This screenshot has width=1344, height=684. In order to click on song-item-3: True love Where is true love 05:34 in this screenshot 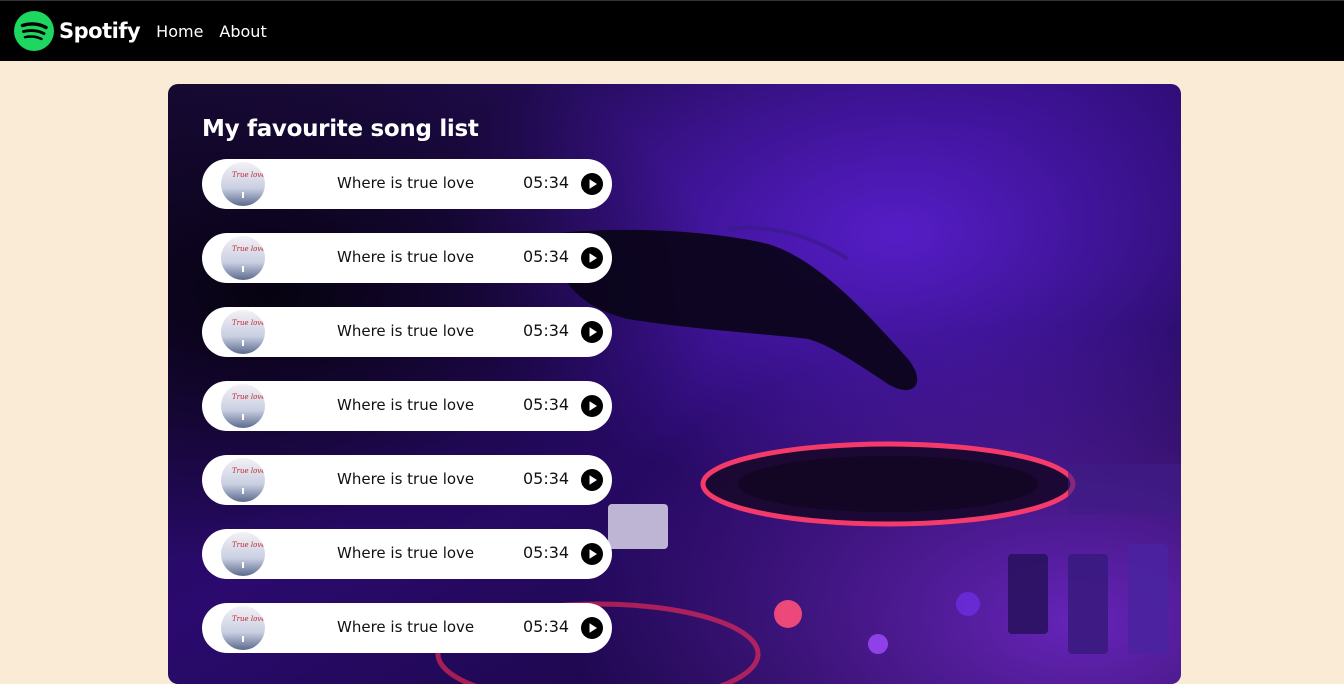, I will do `click(407, 332)`.